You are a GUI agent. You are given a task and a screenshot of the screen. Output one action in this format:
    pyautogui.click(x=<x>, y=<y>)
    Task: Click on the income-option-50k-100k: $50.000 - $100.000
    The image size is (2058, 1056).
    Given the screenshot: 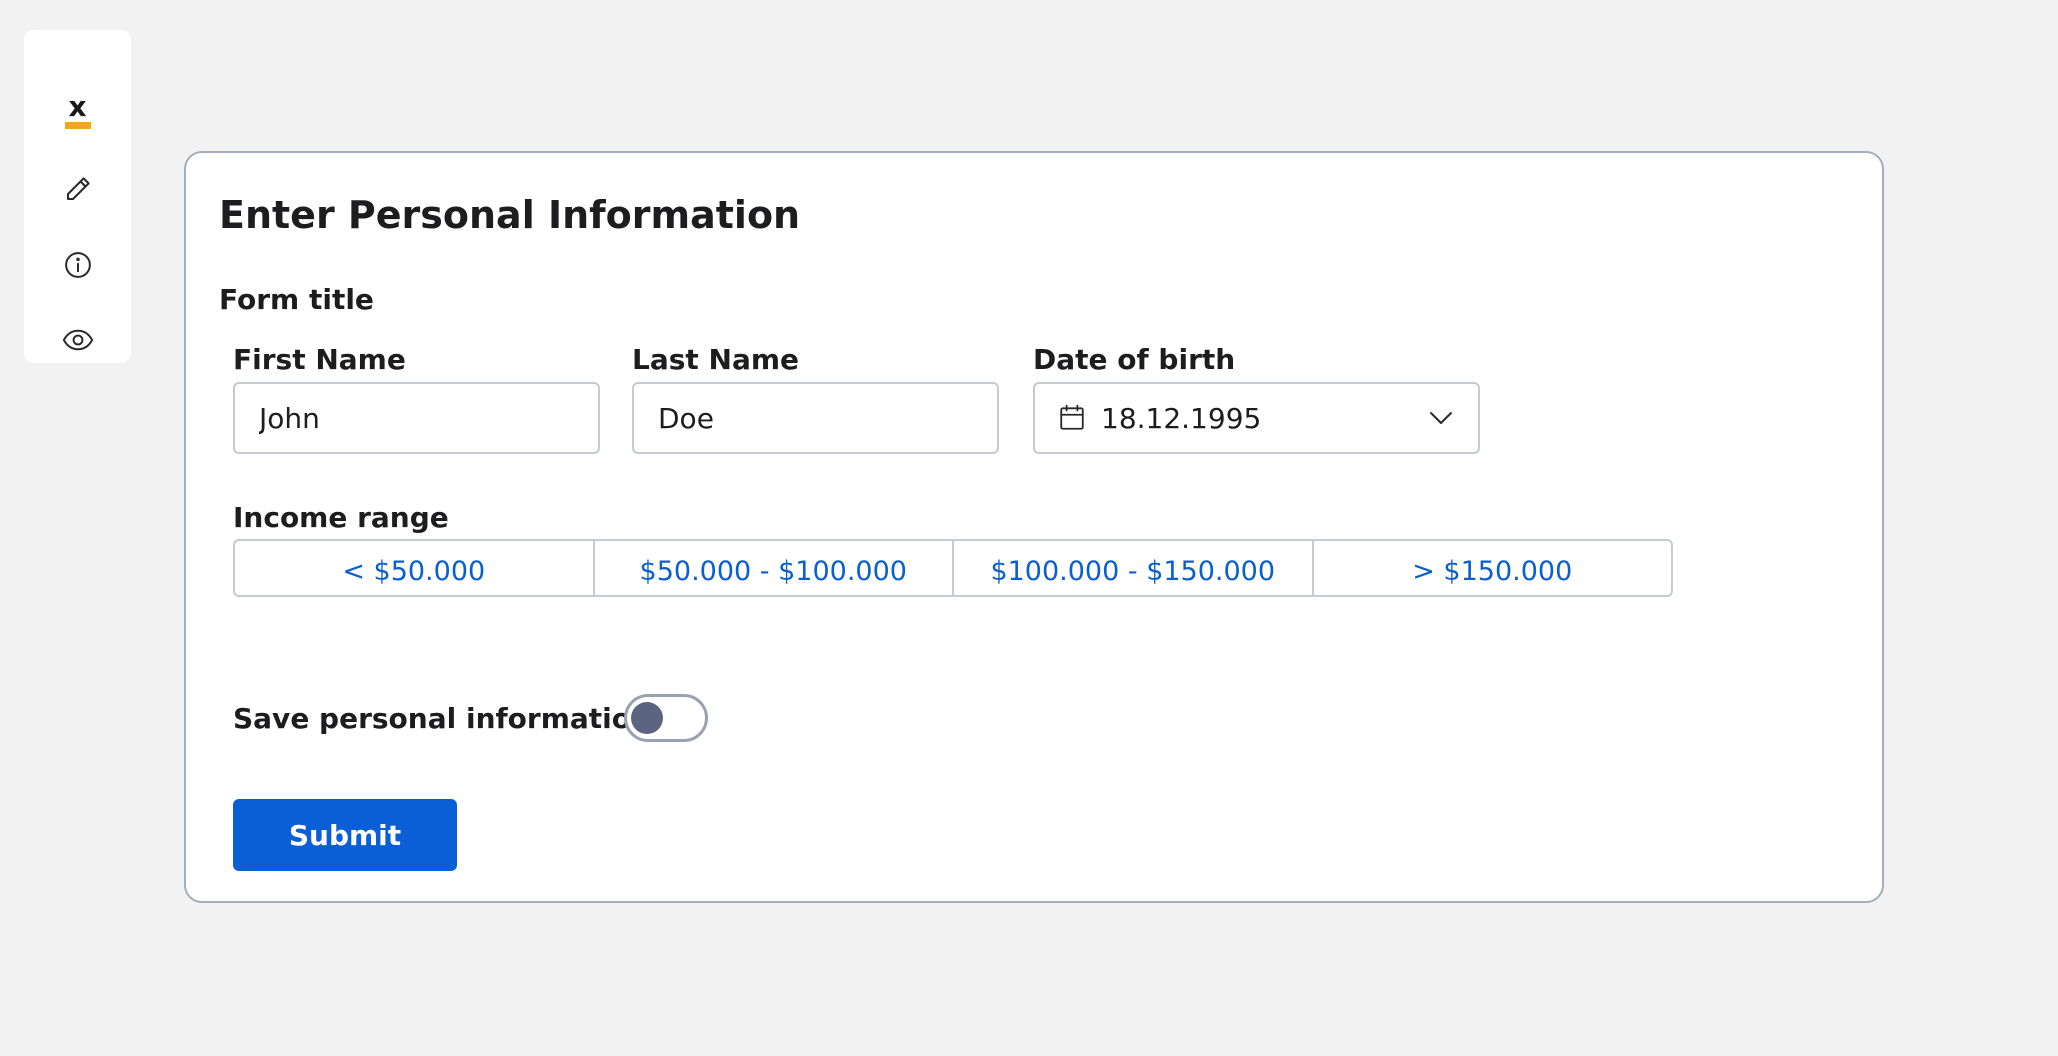 What is the action you would take?
    pyautogui.click(x=774, y=568)
    